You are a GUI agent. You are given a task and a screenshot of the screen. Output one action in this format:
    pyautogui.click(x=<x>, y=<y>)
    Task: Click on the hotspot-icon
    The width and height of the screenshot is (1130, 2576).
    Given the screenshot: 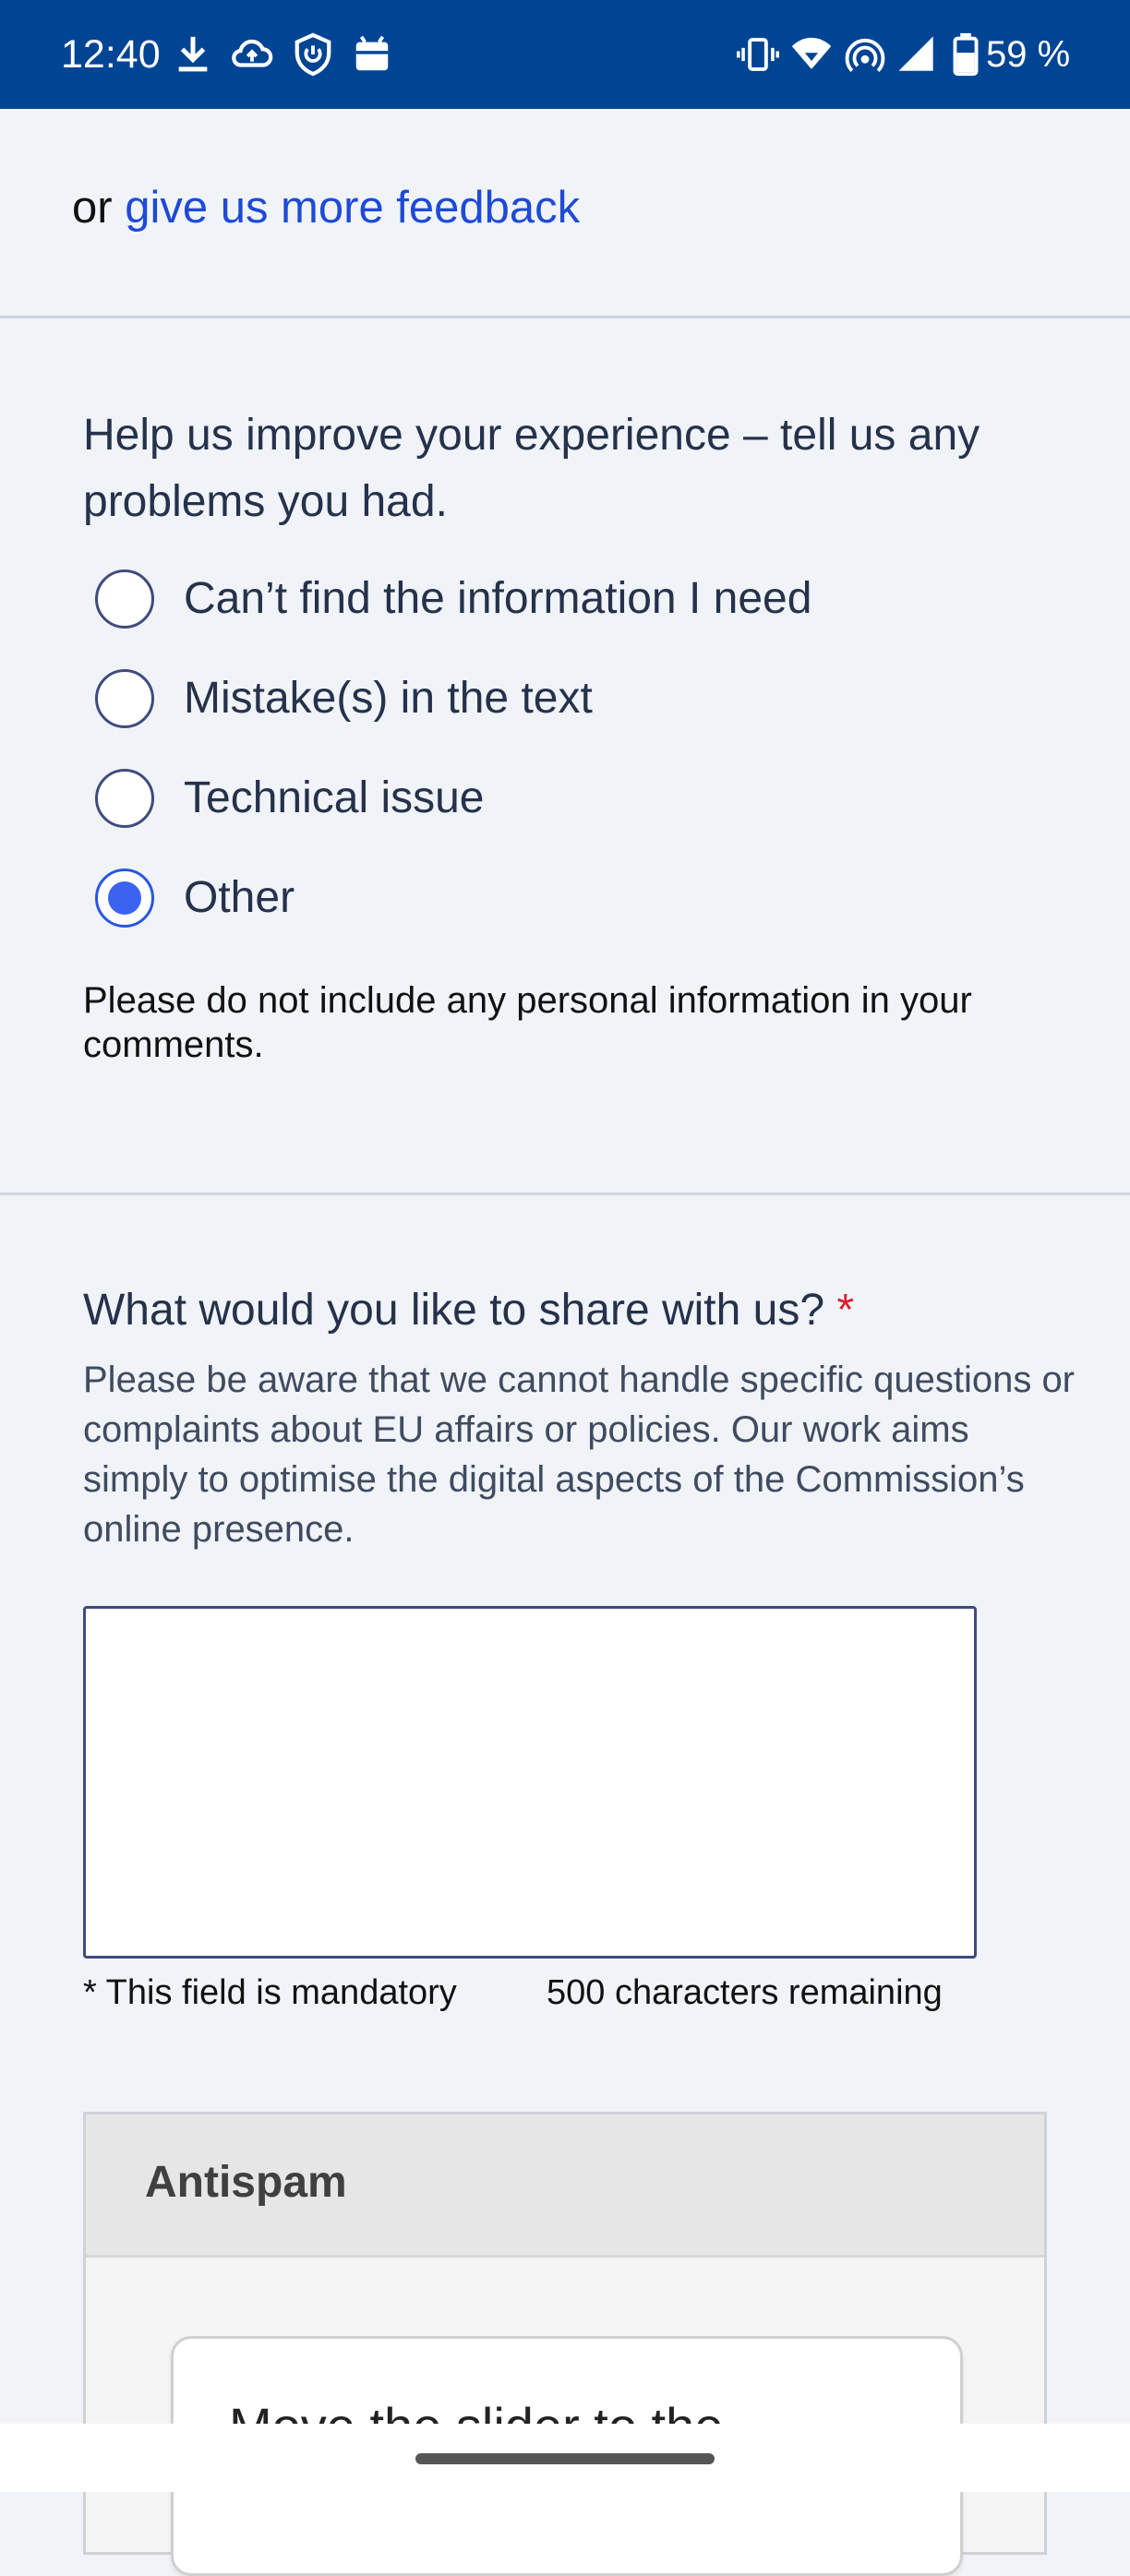 What is the action you would take?
    pyautogui.click(x=865, y=56)
    